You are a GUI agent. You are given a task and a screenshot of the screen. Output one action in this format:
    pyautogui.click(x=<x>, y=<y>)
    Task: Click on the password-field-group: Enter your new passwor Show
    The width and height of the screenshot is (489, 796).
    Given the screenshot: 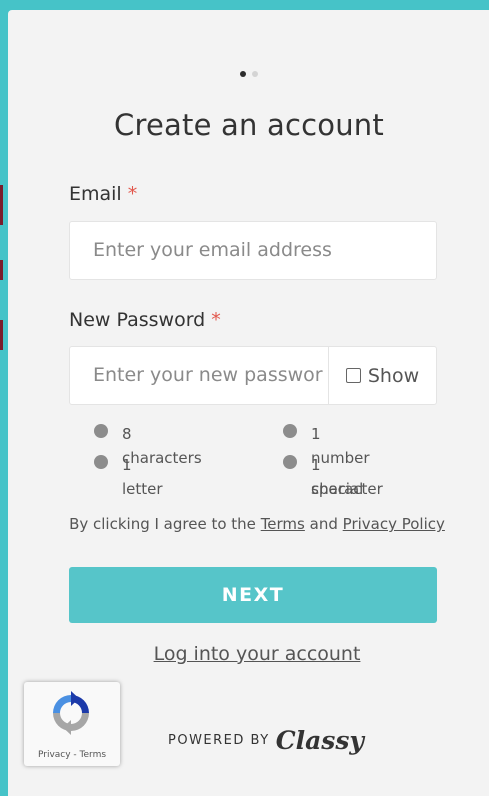 What is the action you would take?
    pyautogui.click(x=253, y=375)
    